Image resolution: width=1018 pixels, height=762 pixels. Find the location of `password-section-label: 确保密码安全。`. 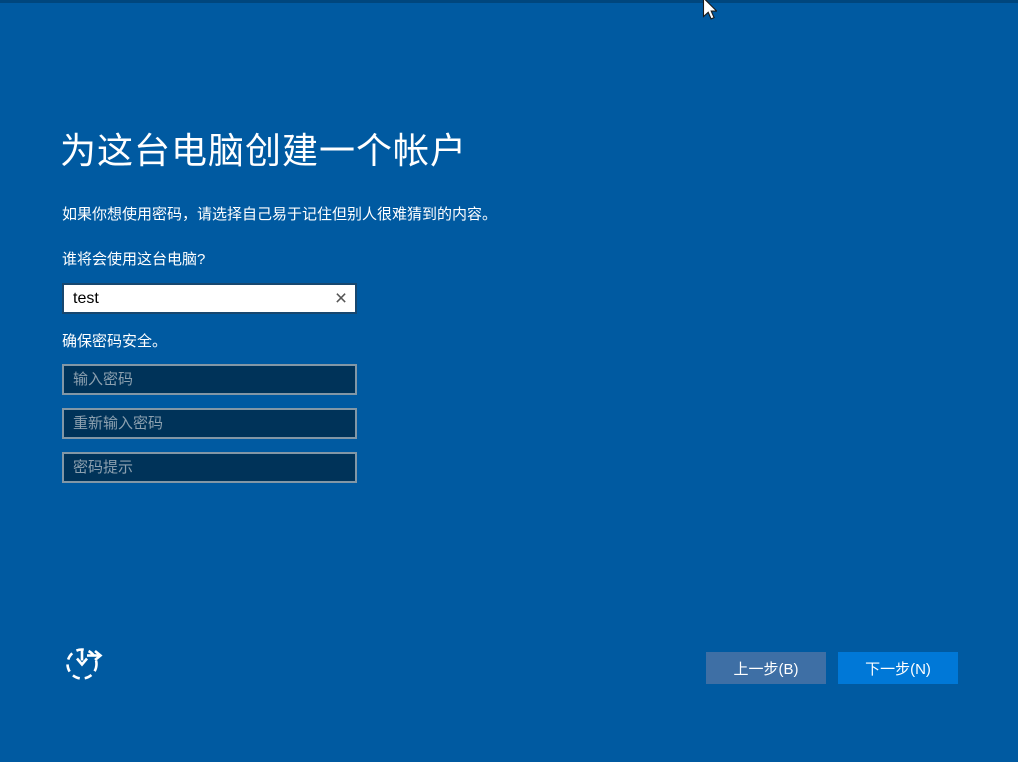

password-section-label: 确保密码安全。 is located at coordinates (115, 341).